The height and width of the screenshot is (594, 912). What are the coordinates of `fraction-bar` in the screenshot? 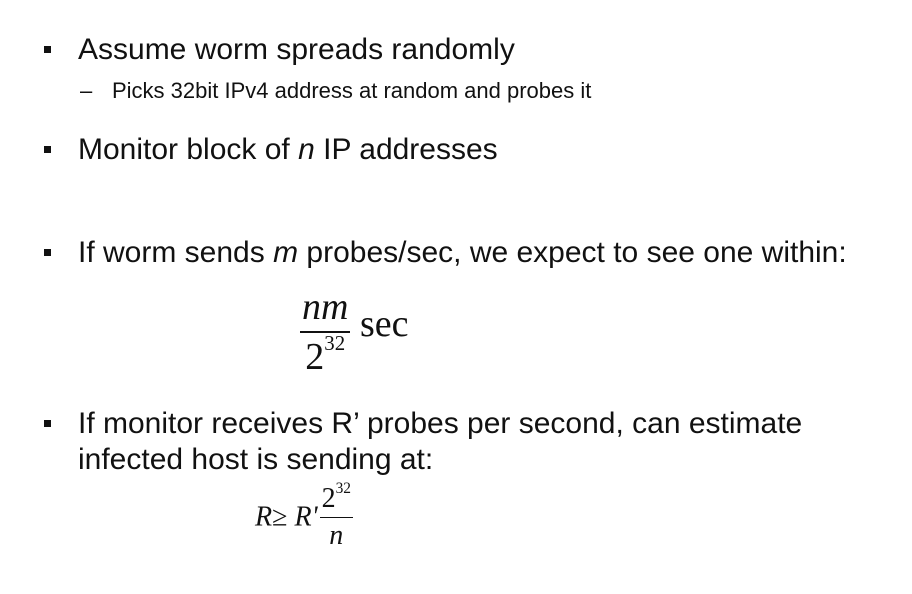 It's located at (336, 517).